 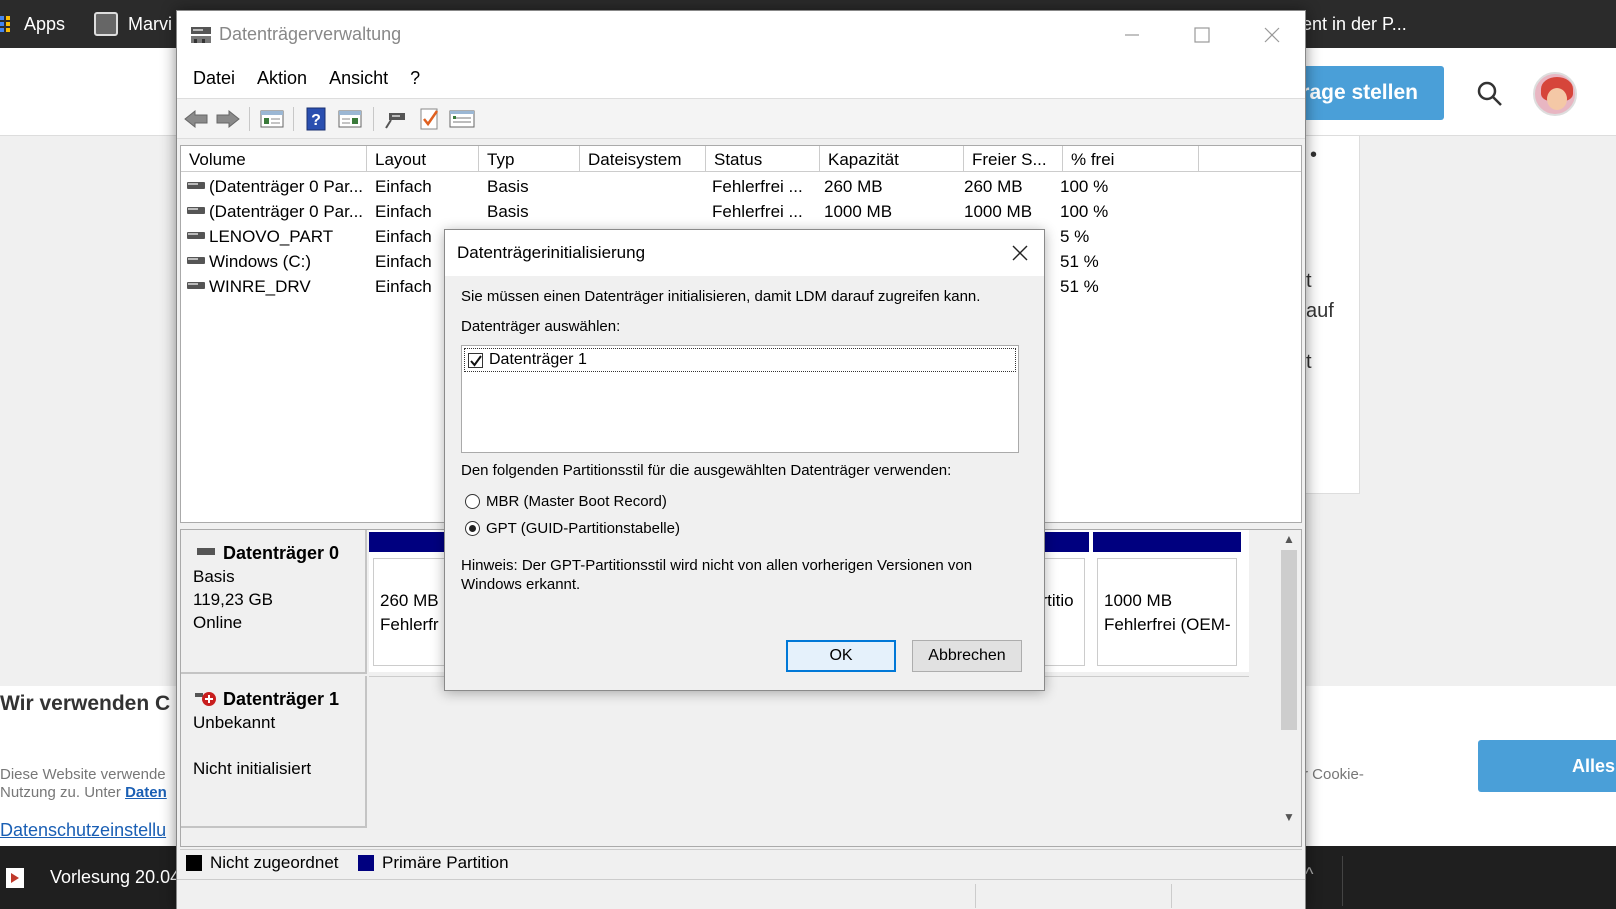 I want to click on menu-ansicht: Ansicht, so click(x=358, y=78).